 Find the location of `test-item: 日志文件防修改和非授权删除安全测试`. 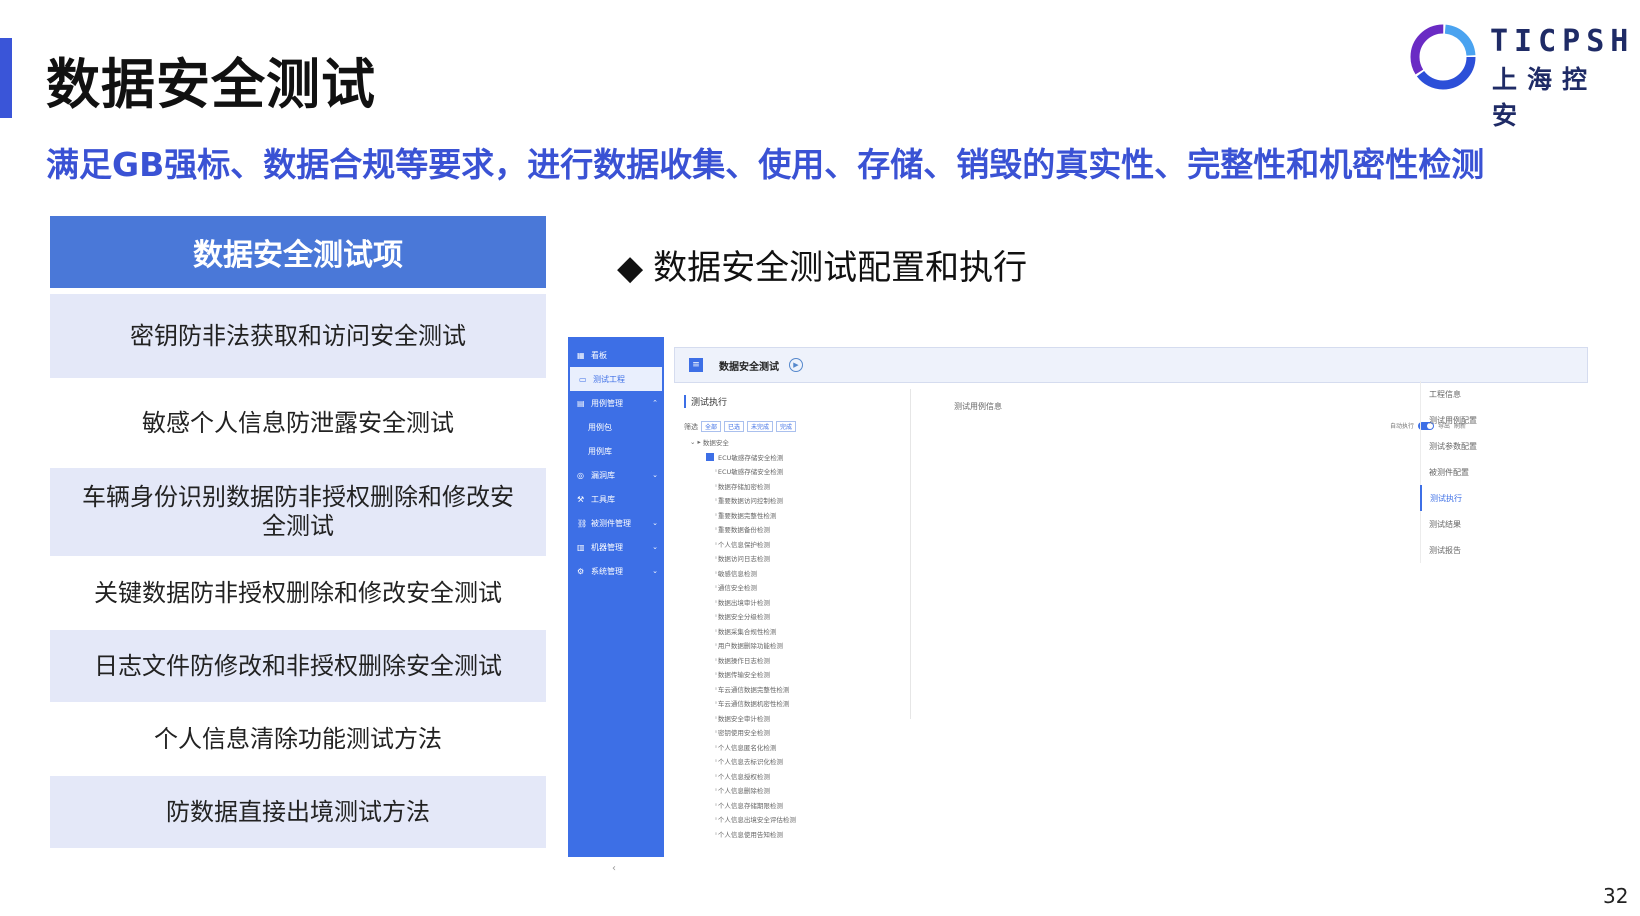

test-item: 日志文件防修改和非授权删除安全测试 is located at coordinates (298, 666).